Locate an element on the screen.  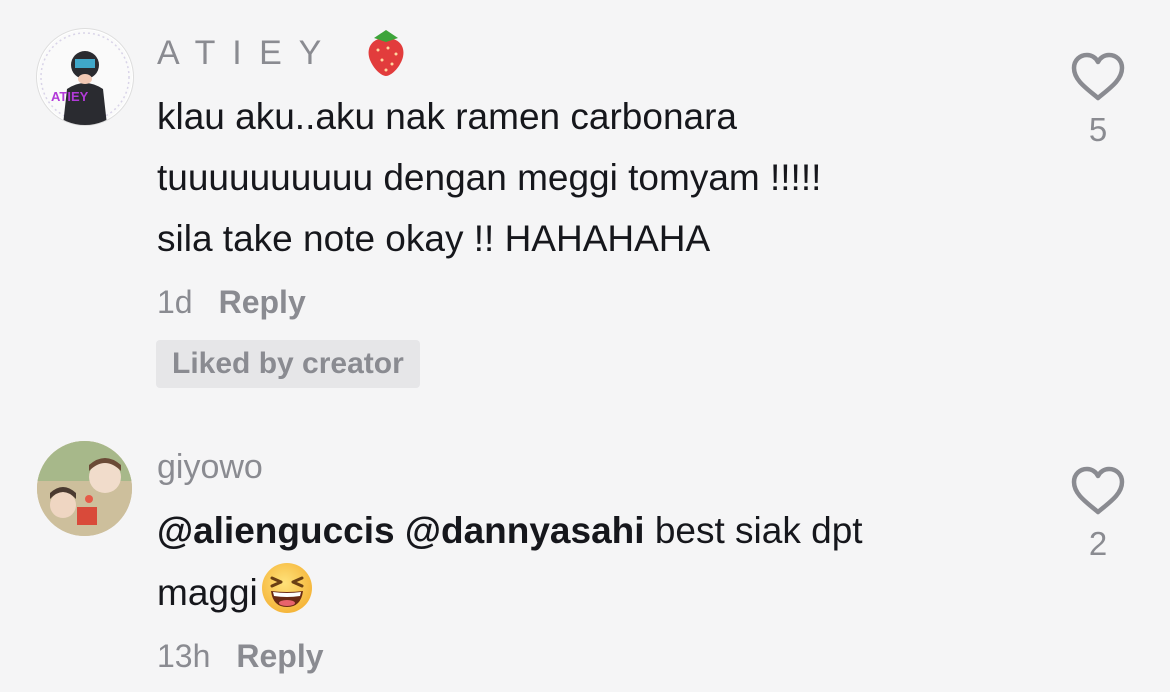
comment-meta: 1d Reply is located at coordinates (231, 302).